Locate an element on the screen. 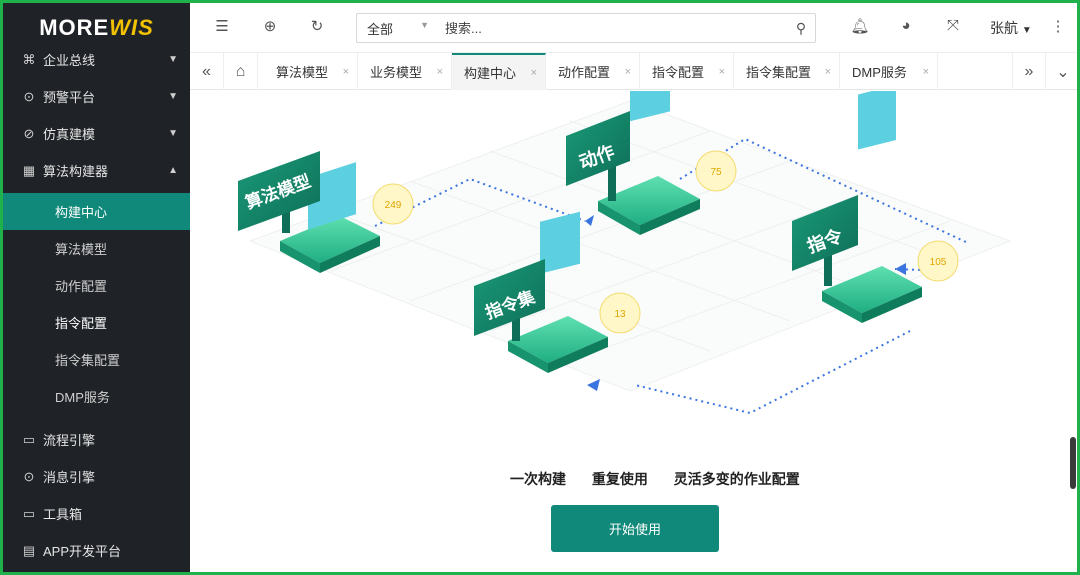 The width and height of the screenshot is (1080, 575). node-count: 75 is located at coordinates (716, 172).